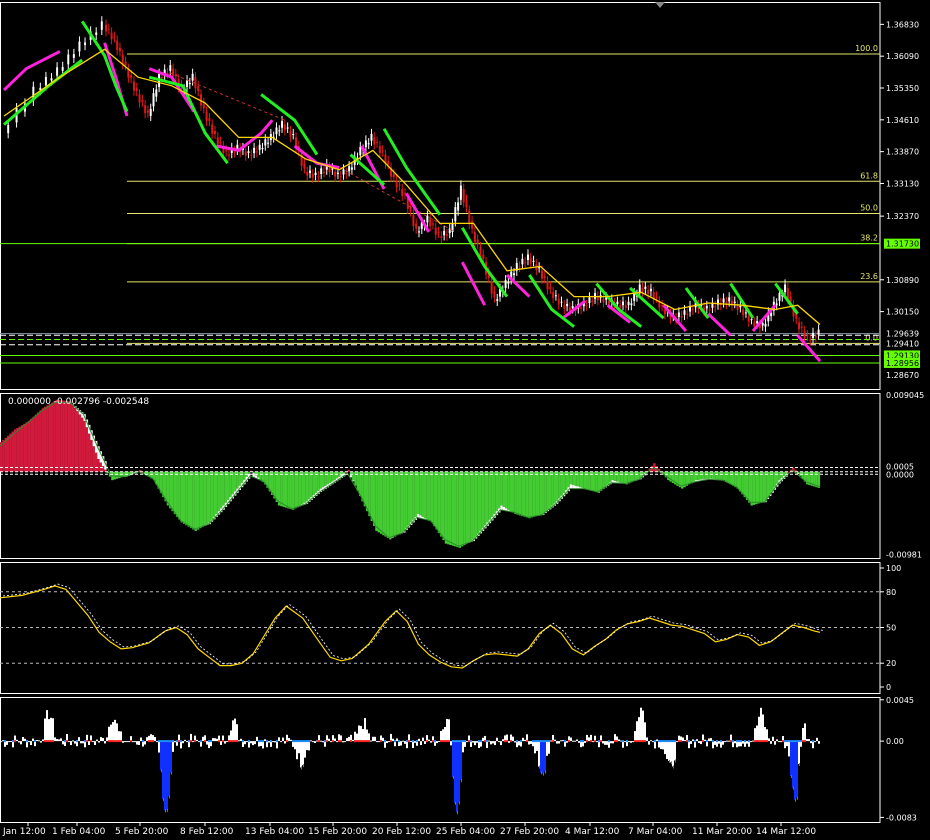  Describe the element at coordinates (142, 832) in the screenshot. I see `x-tick-label: 5 Feb 20:00` at that location.